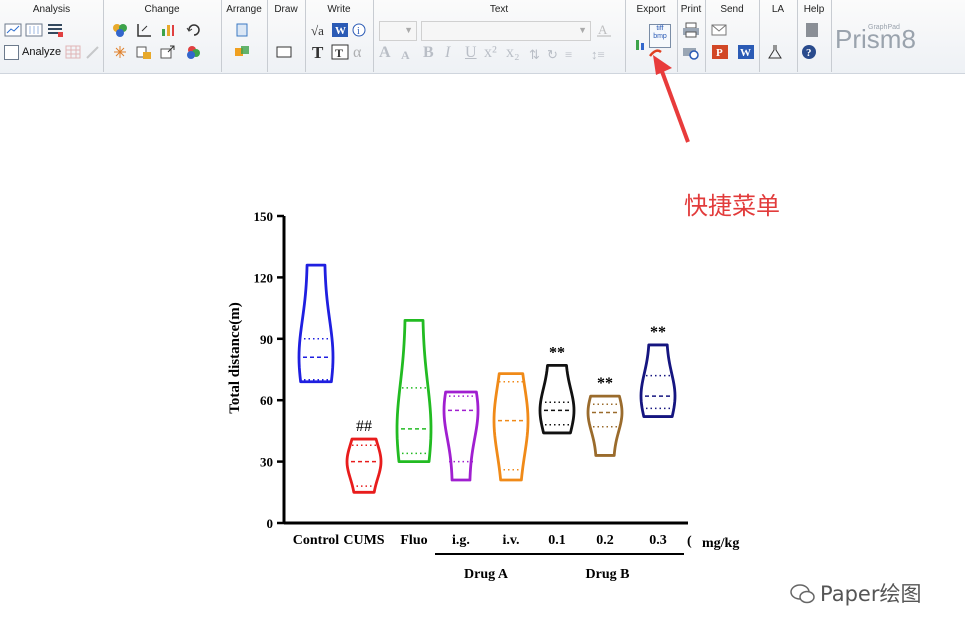  What do you see at coordinates (557, 540) in the screenshot?
I see `x-tick-label: 0.1` at bounding box center [557, 540].